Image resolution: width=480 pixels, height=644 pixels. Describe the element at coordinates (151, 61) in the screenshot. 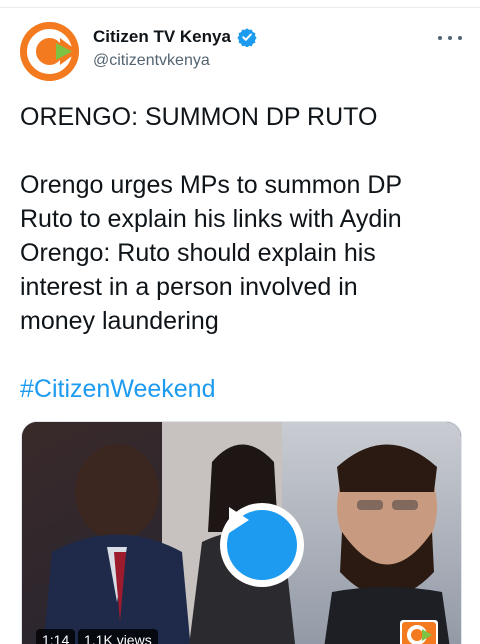

I see `handle: @citizentvkenya` at that location.